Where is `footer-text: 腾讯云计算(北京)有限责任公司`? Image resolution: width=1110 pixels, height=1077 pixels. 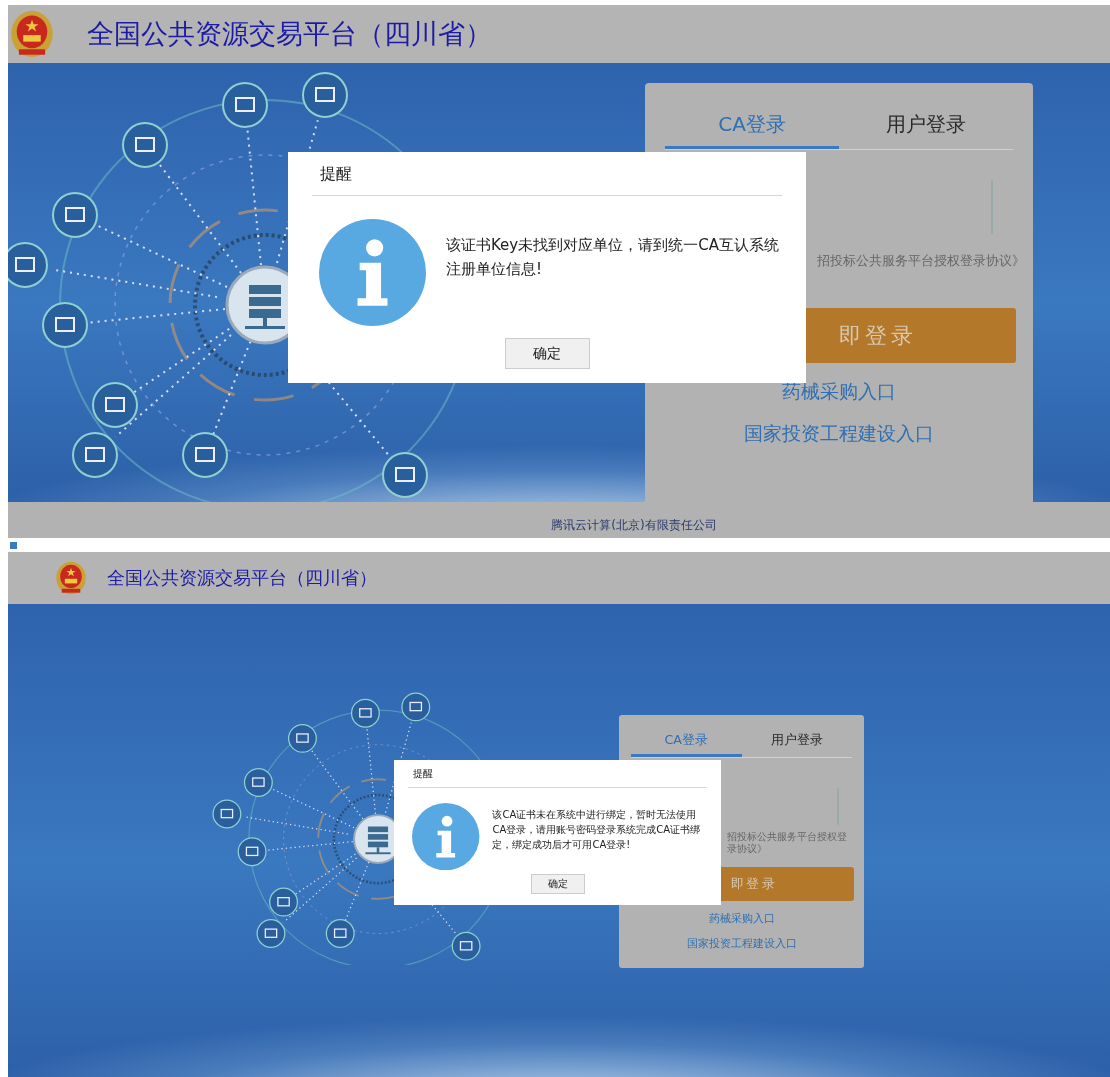
footer-text: 腾讯云计算(北京)有限责任公司 is located at coordinates (634, 525).